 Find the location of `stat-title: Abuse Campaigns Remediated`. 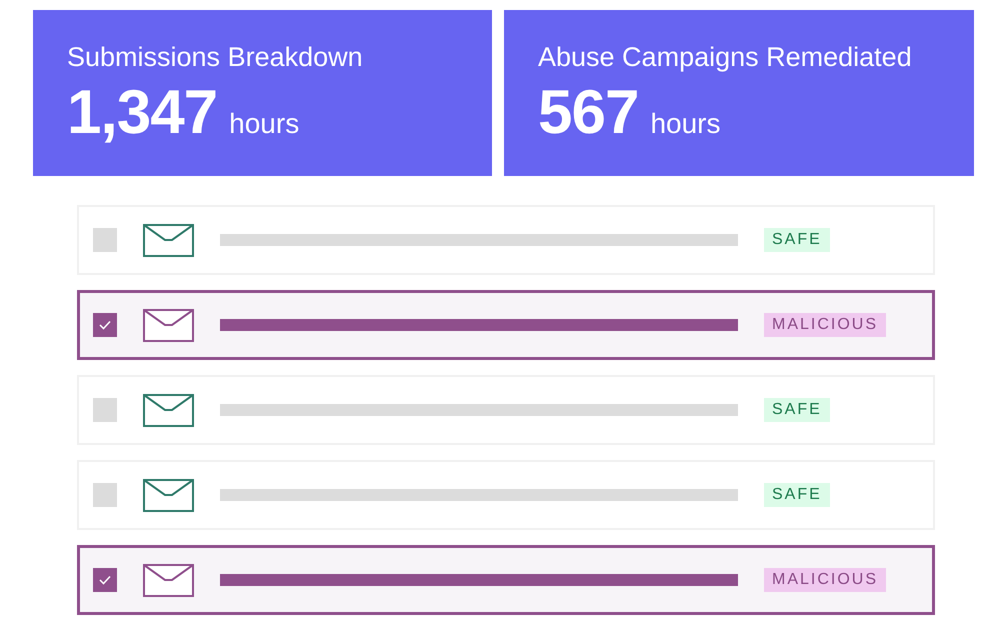

stat-title: Abuse Campaigns Remediated is located at coordinates (725, 57).